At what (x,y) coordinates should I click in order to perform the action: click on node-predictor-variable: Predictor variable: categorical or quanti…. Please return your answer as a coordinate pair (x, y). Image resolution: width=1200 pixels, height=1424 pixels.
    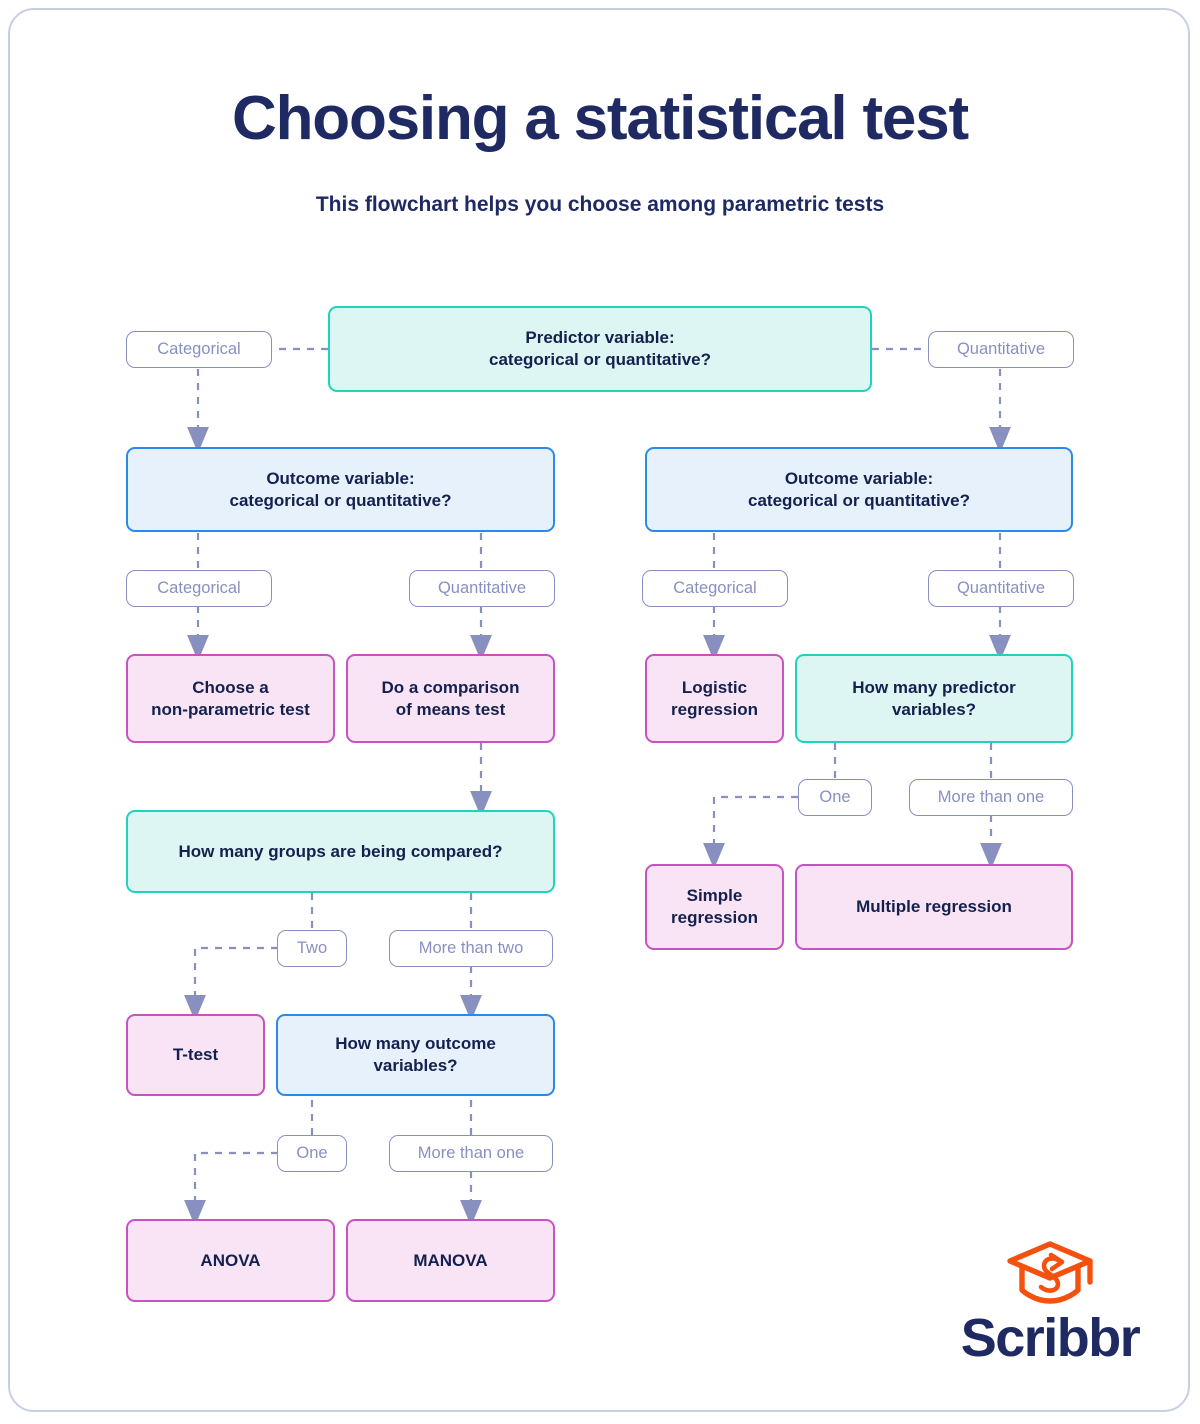
    Looking at the image, I should click on (600, 349).